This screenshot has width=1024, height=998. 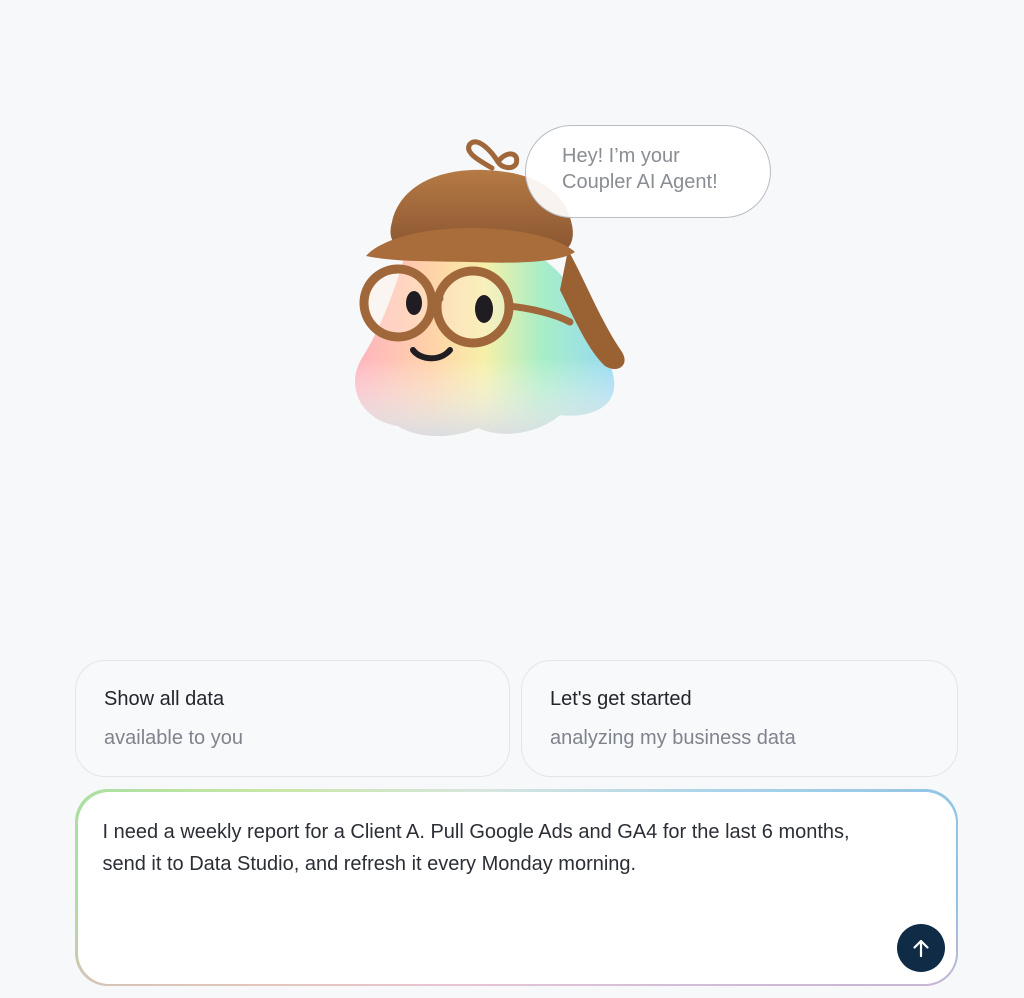 I want to click on suggestion-subtitle: analyzing my business data, so click(x=673, y=738).